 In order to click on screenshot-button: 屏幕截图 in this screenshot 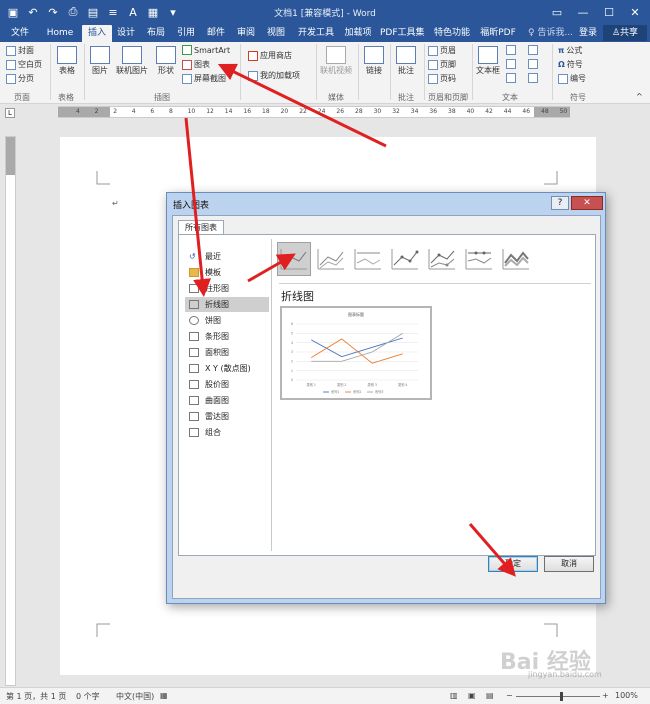, I will do `click(204, 78)`.